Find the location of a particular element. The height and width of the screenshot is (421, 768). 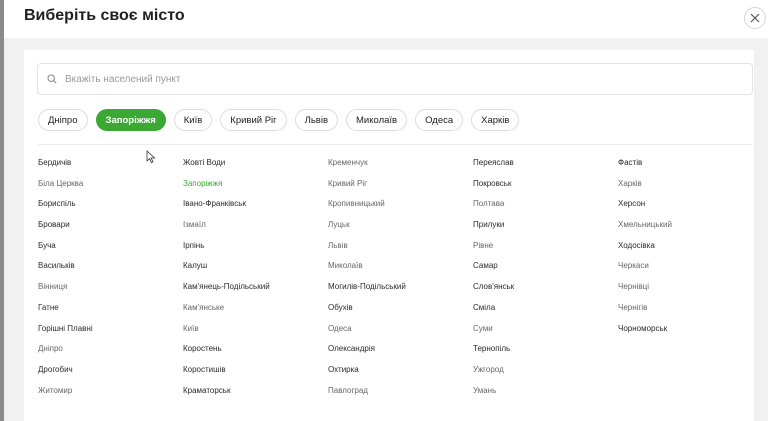

city-link: Ізмаїл is located at coordinates (255, 230).